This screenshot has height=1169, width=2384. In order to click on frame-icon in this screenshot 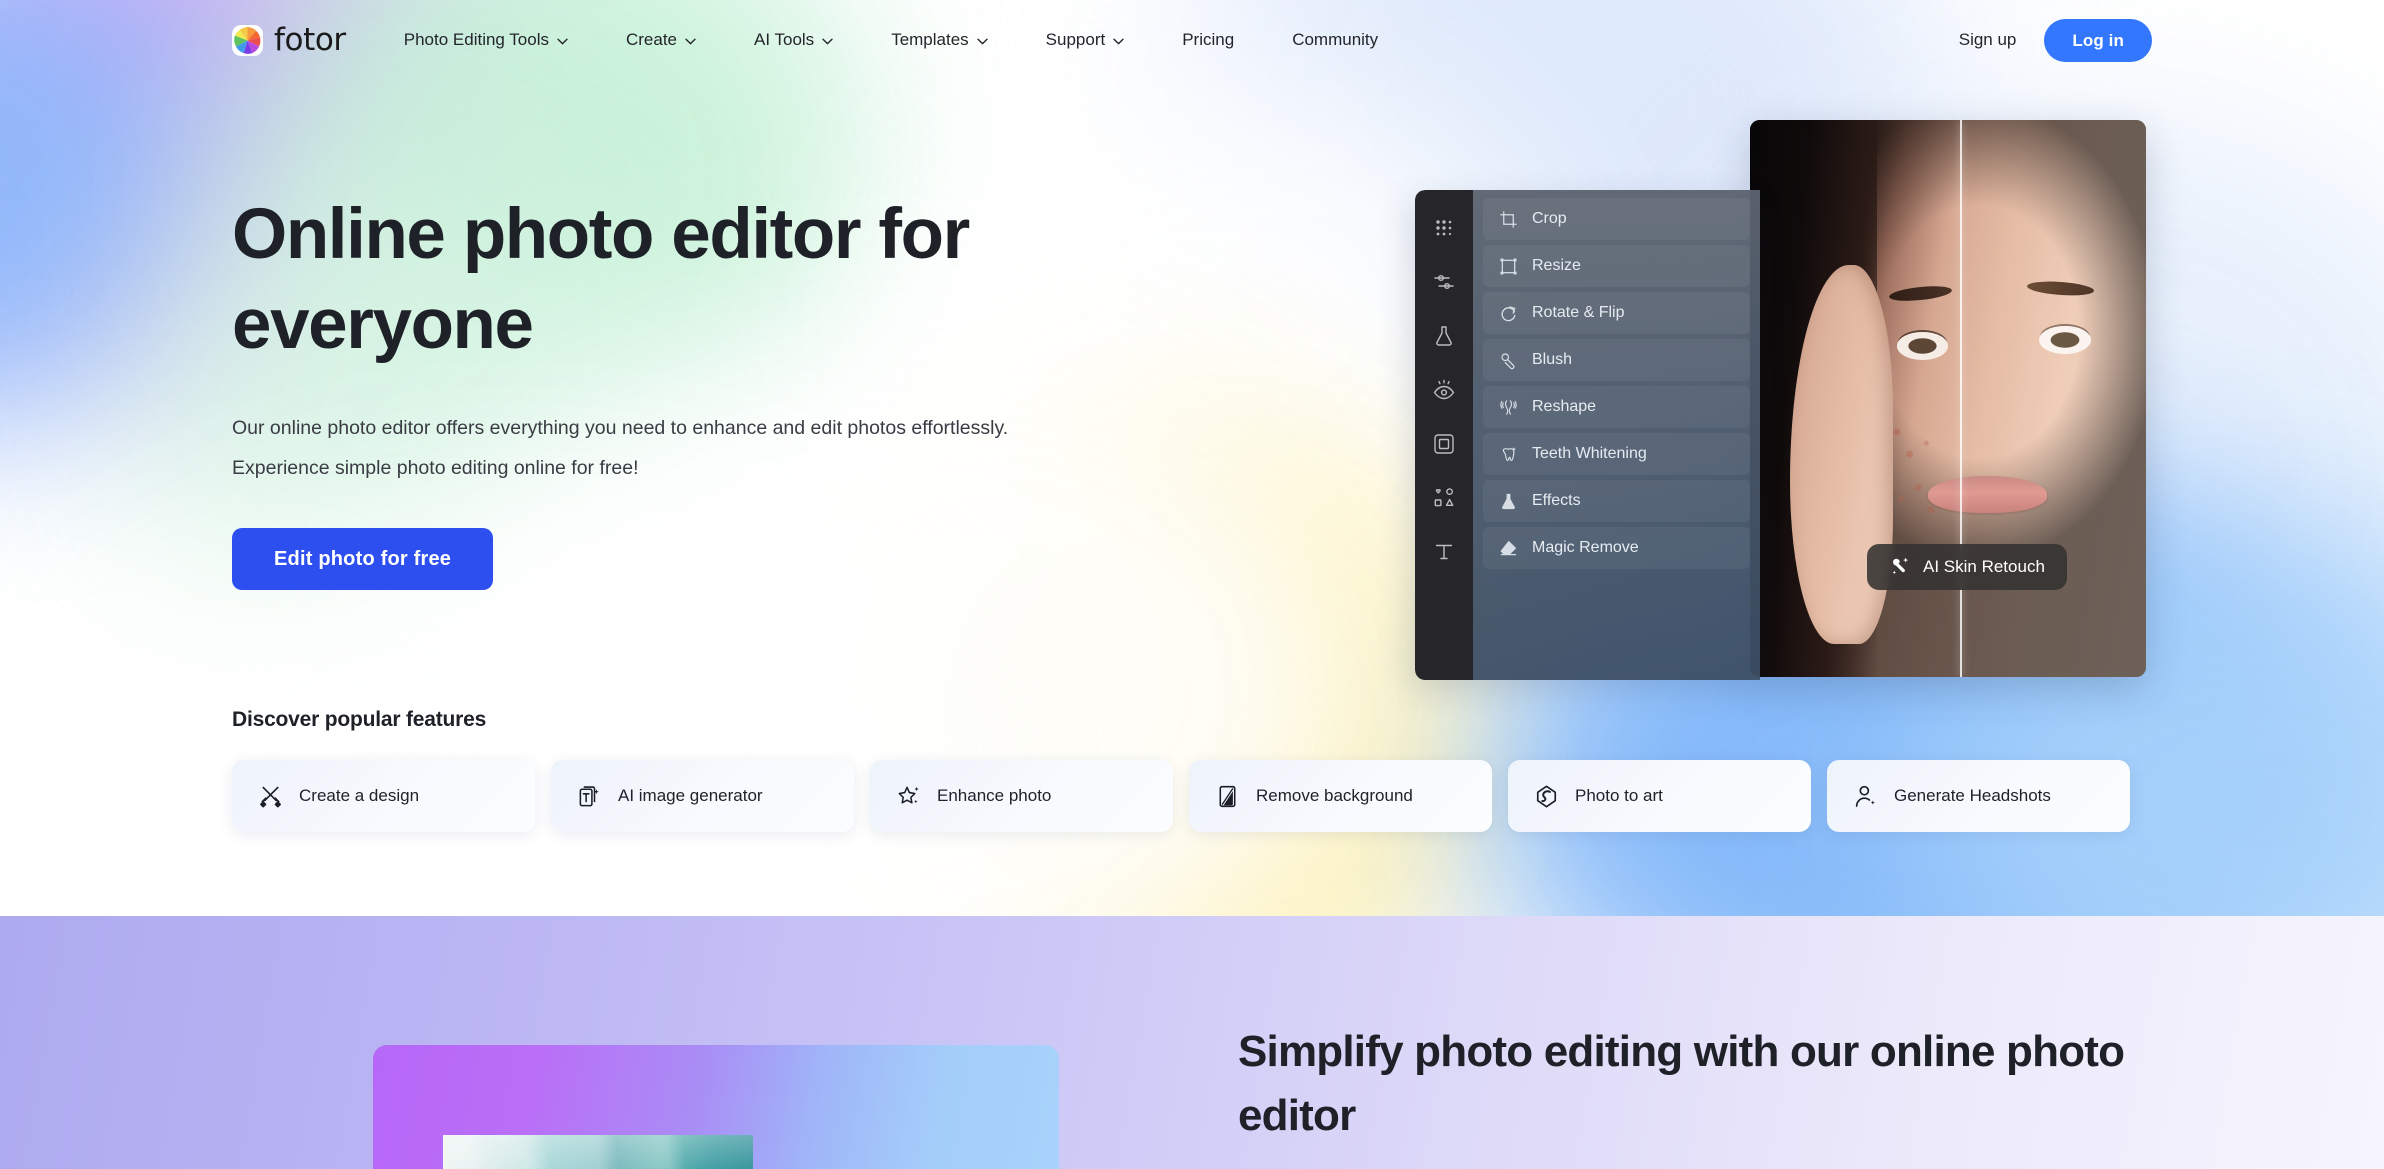, I will do `click(1444, 444)`.